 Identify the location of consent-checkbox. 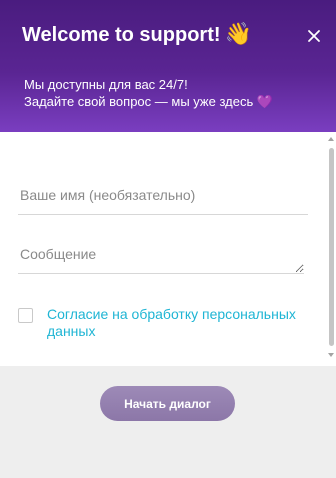
(25, 315).